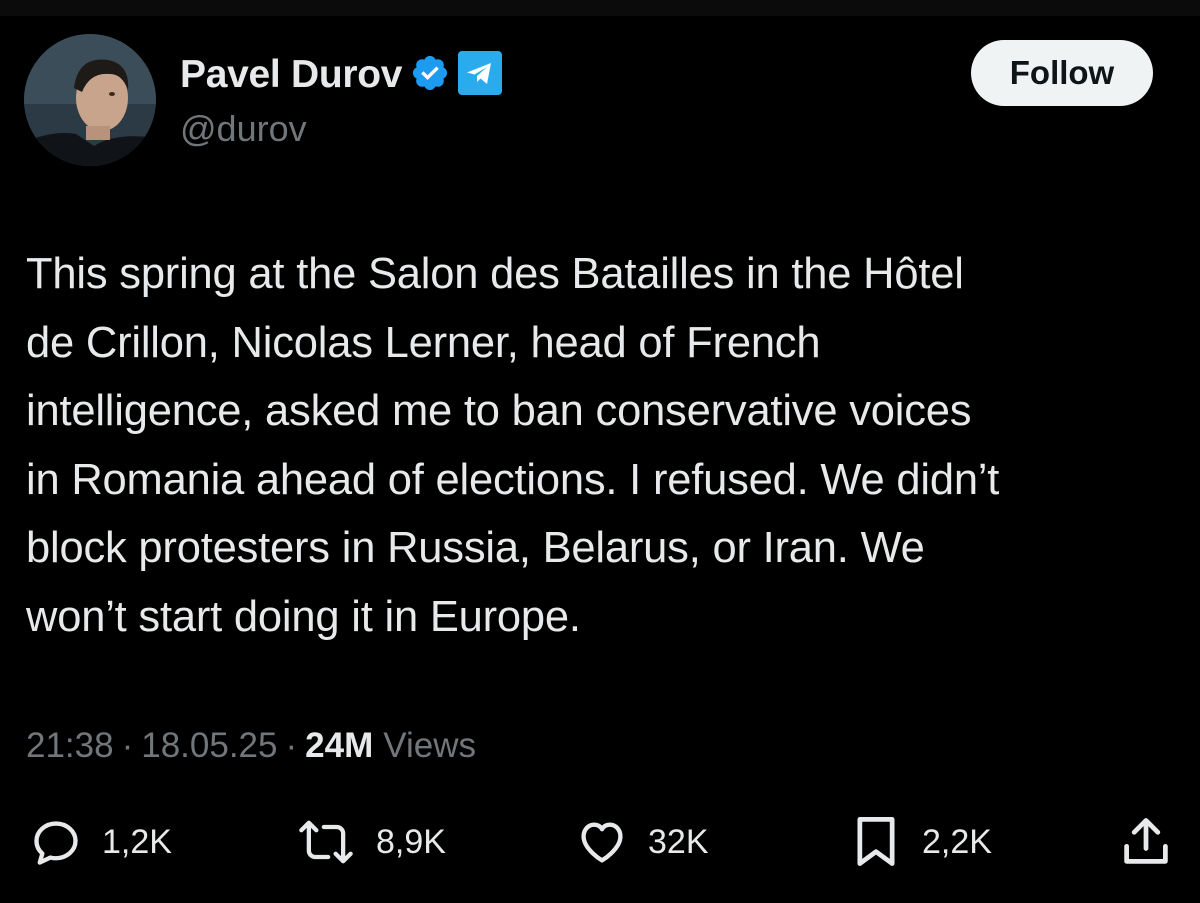 The width and height of the screenshot is (1200, 903). What do you see at coordinates (957, 841) in the screenshot?
I see `bookmark-count: 2,2K` at bounding box center [957, 841].